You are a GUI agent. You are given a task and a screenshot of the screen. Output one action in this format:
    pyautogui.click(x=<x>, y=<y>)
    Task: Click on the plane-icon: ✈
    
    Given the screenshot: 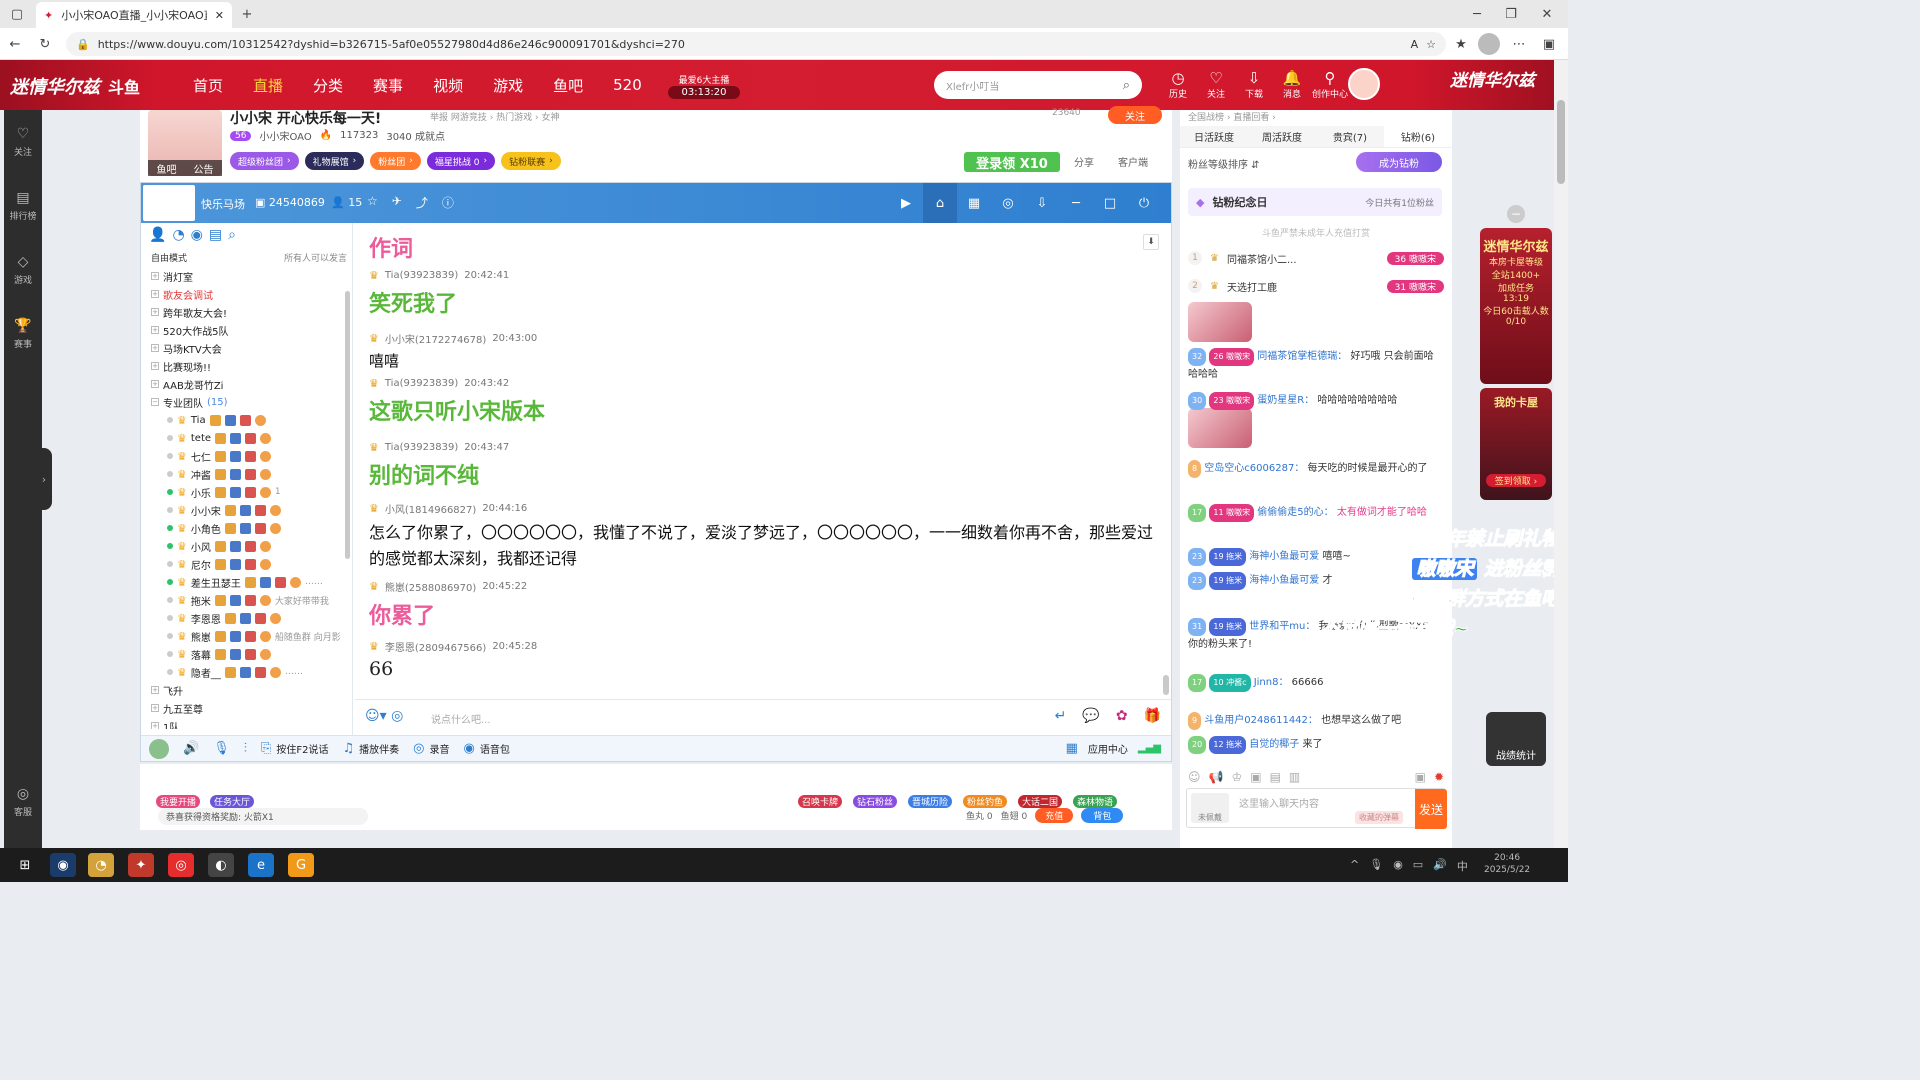 What is the action you would take?
    pyautogui.click(x=397, y=202)
    